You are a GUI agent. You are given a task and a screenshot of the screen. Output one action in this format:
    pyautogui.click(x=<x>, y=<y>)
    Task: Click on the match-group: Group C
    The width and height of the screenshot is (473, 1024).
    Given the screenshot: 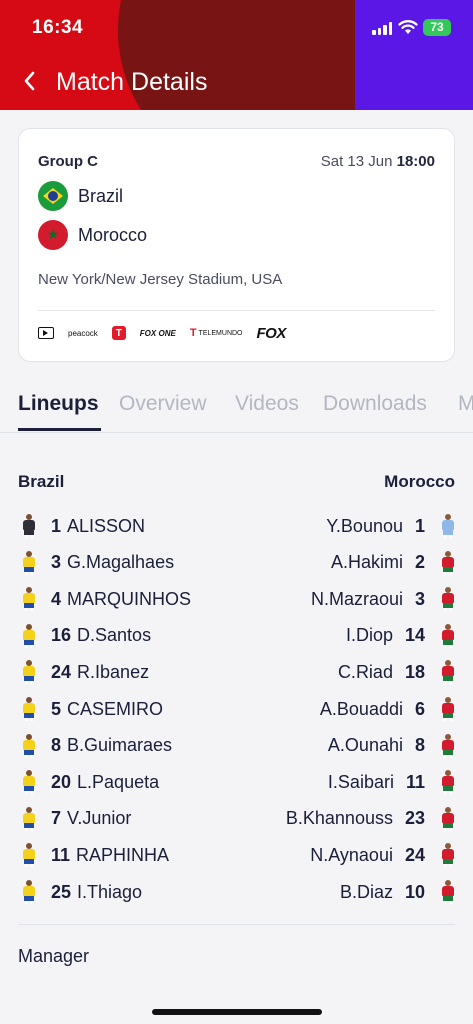 What is the action you would take?
    pyautogui.click(x=68, y=161)
    